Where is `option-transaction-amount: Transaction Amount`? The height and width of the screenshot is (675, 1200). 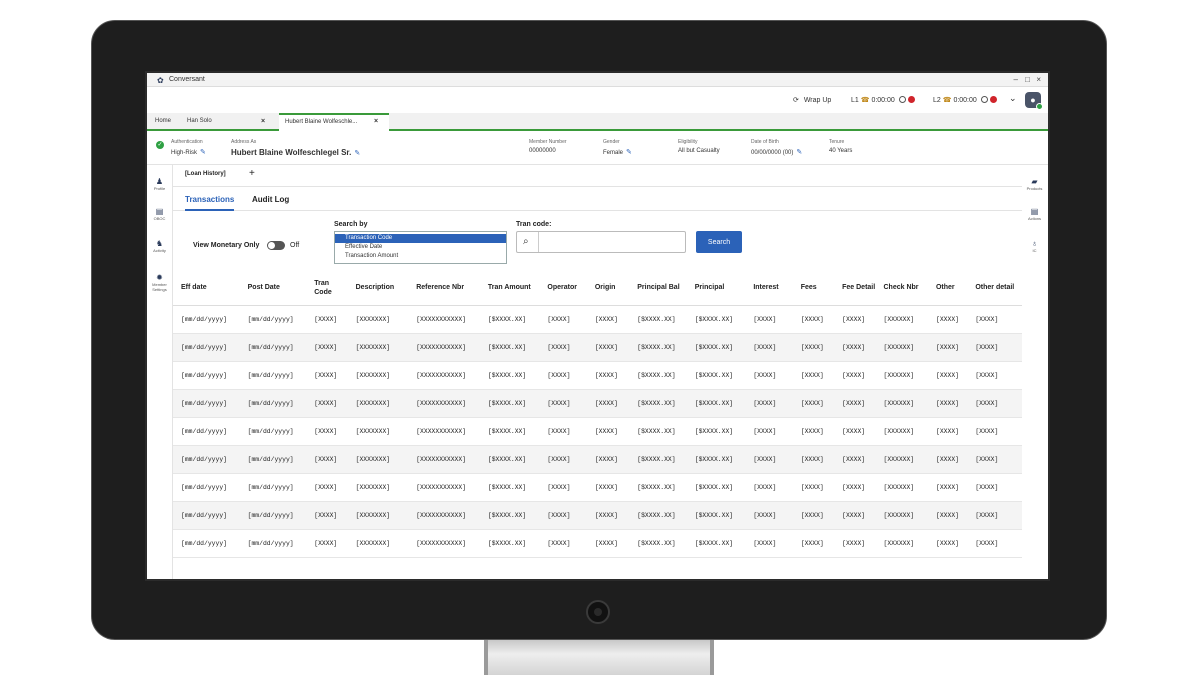 option-transaction-amount: Transaction Amount is located at coordinates (420, 256).